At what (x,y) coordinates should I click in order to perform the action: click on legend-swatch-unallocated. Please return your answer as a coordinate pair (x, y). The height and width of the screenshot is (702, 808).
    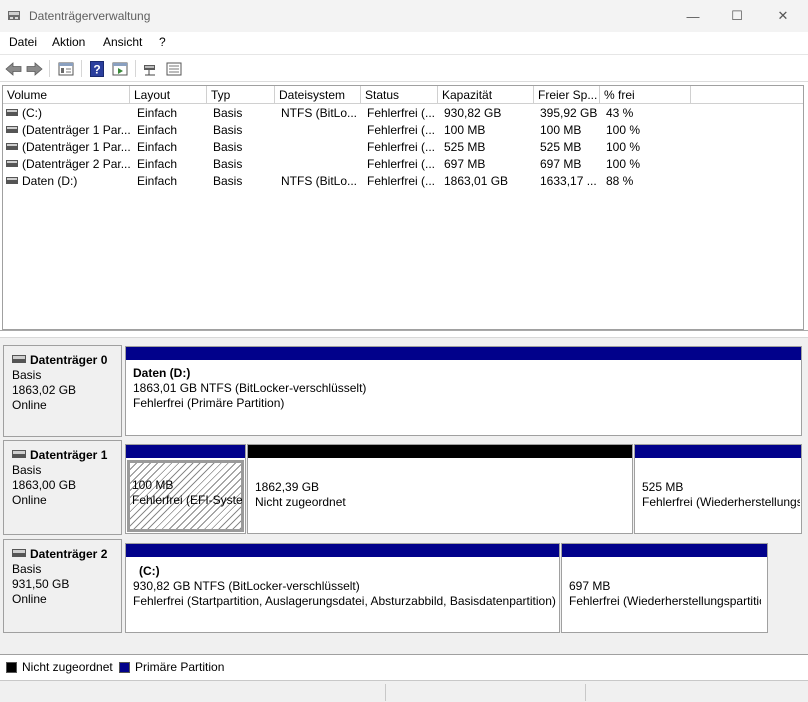
    Looking at the image, I should click on (11, 667).